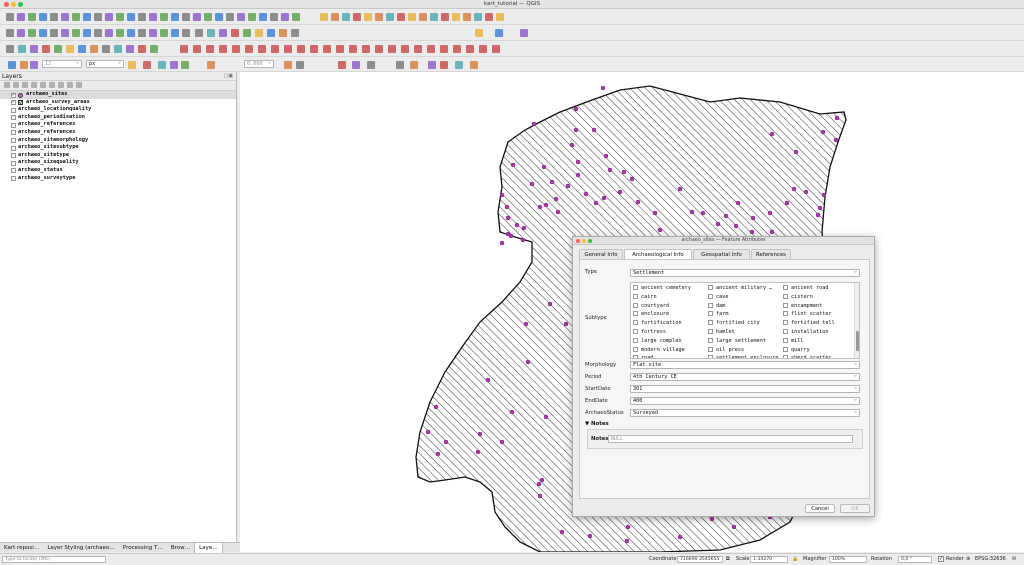  Describe the element at coordinates (590, 241) in the screenshot. I see `dialog-zoom-icon` at that location.